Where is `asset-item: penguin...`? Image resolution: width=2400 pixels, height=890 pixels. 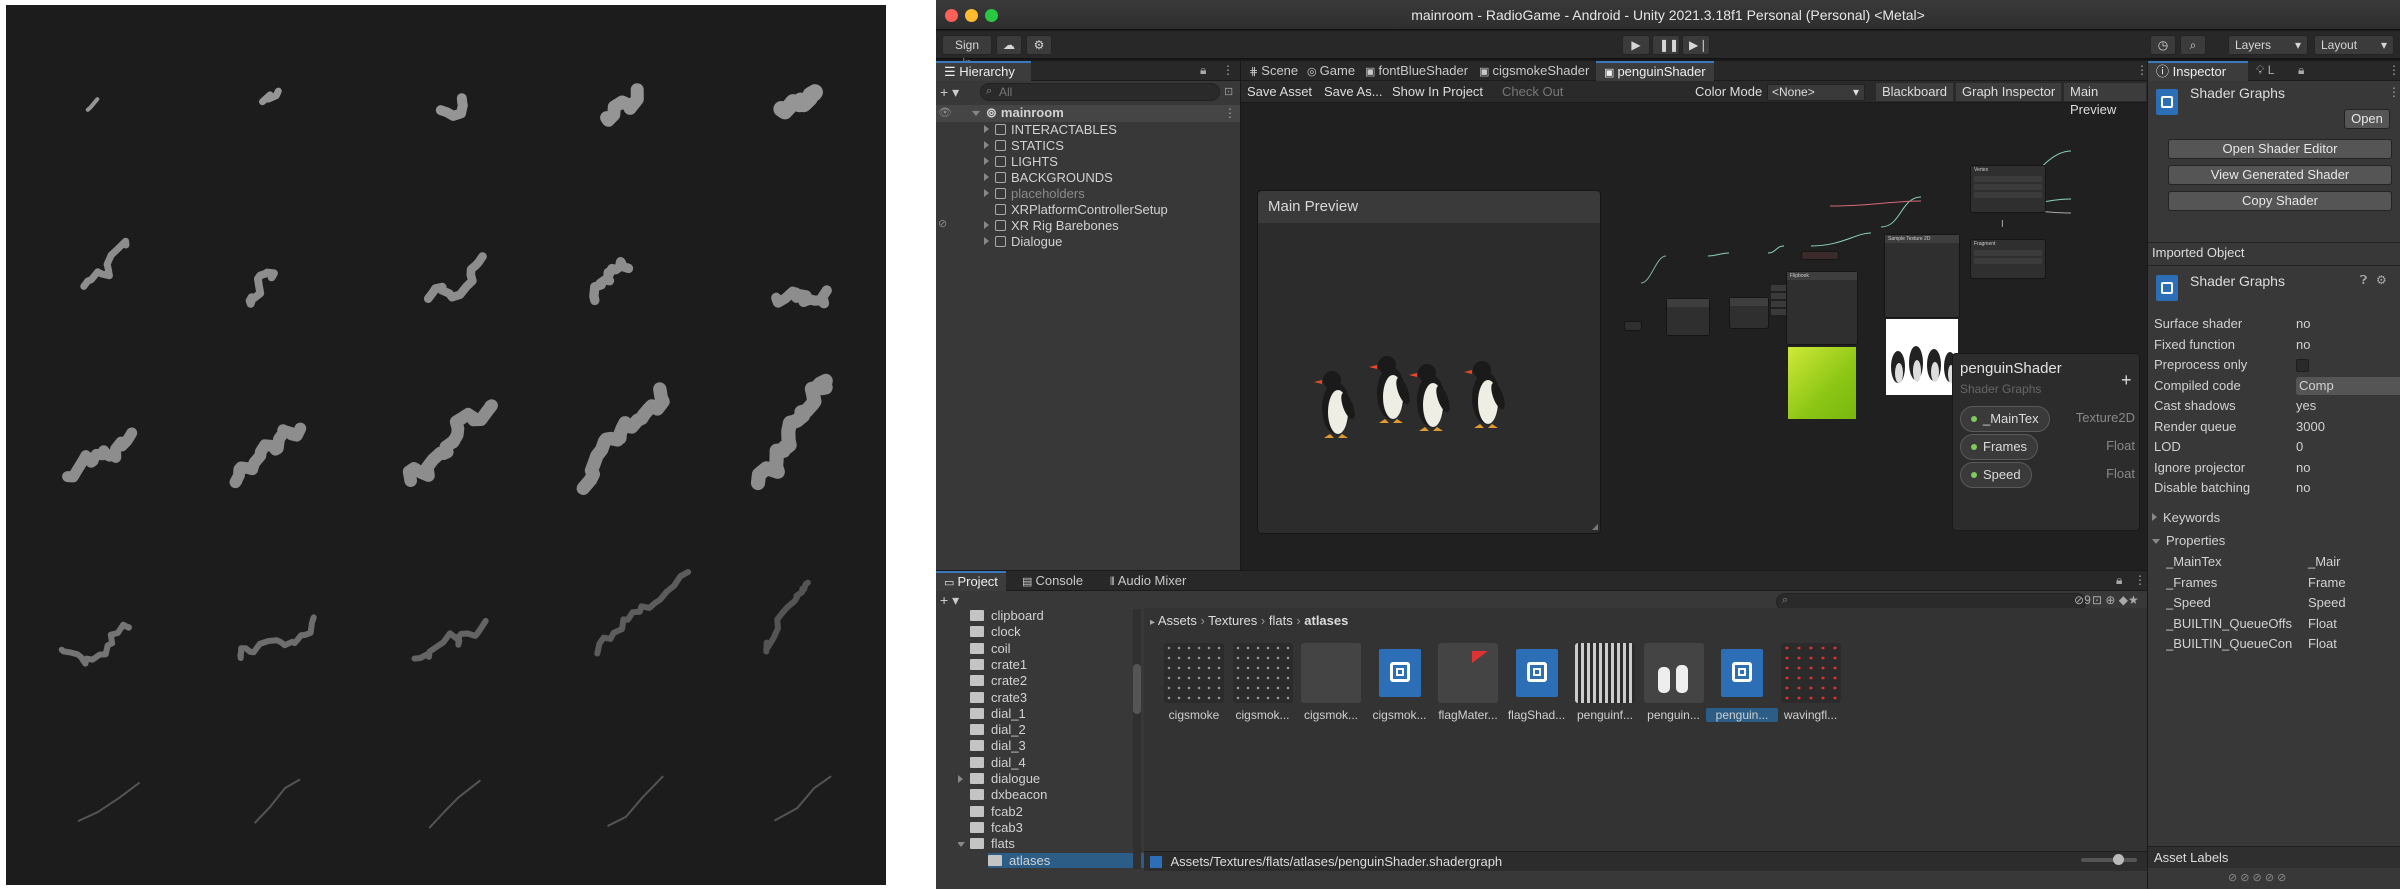 asset-item: penguin... is located at coordinates (1742, 682).